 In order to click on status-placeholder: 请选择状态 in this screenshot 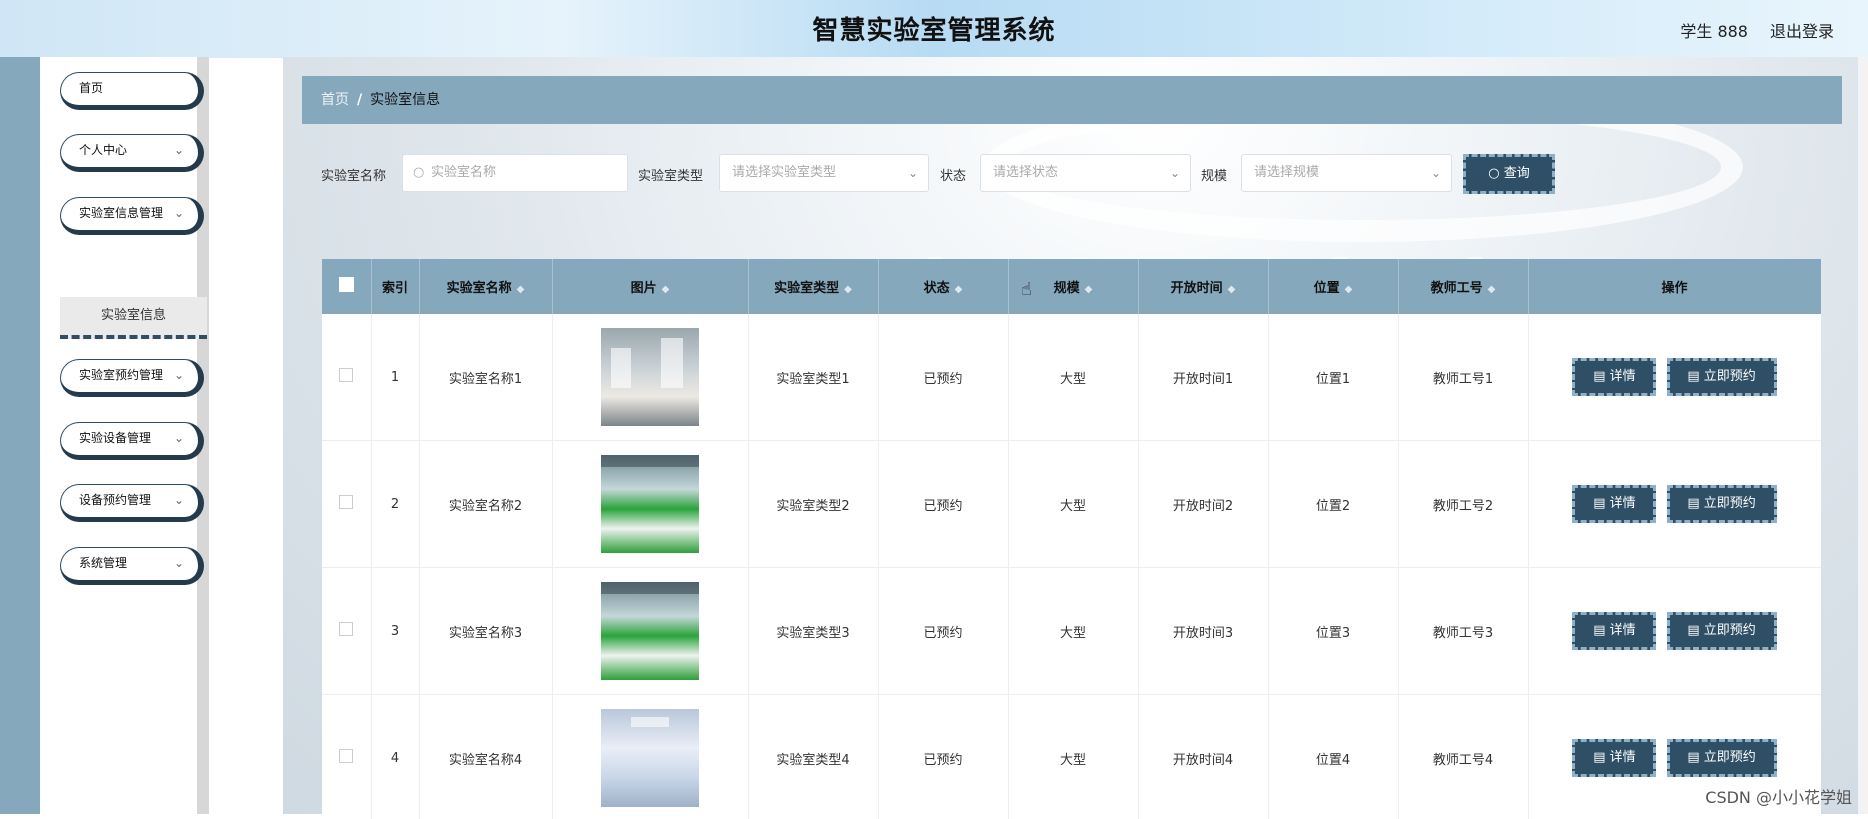, I will do `click(1025, 172)`.